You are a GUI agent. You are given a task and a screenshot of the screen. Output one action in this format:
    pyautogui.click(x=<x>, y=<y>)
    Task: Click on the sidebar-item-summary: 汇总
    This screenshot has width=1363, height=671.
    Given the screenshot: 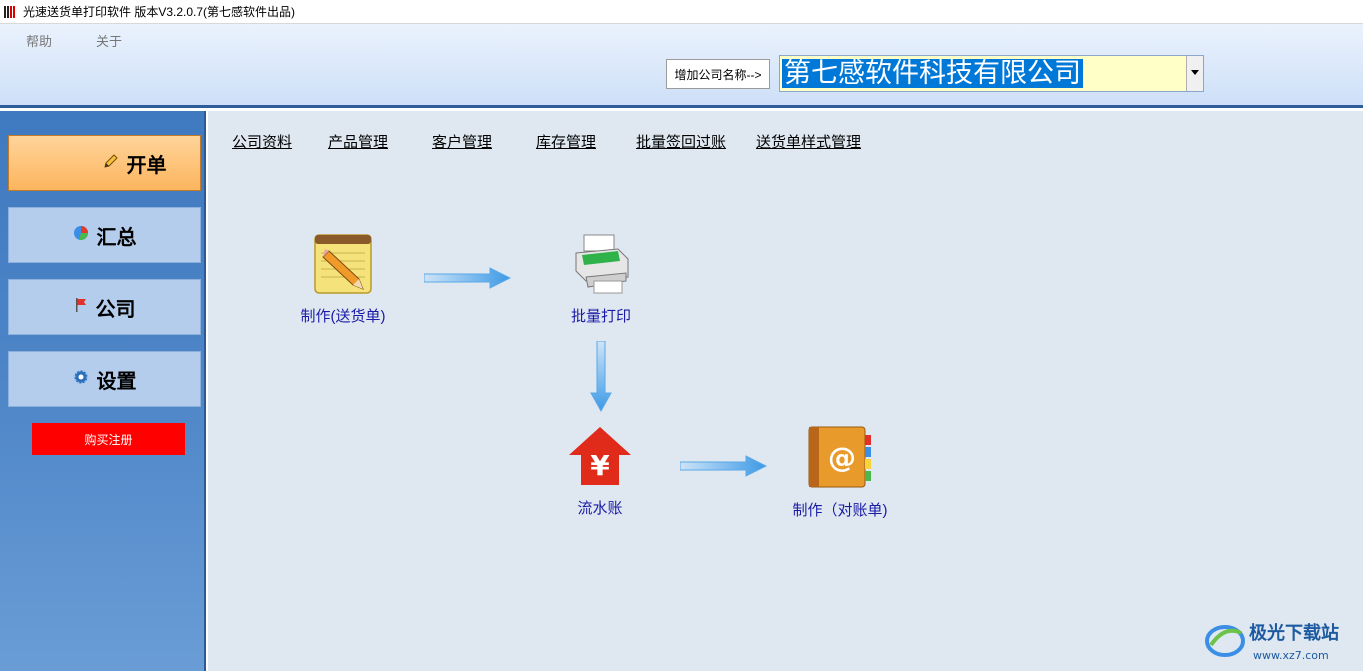 What is the action you would take?
    pyautogui.click(x=104, y=235)
    